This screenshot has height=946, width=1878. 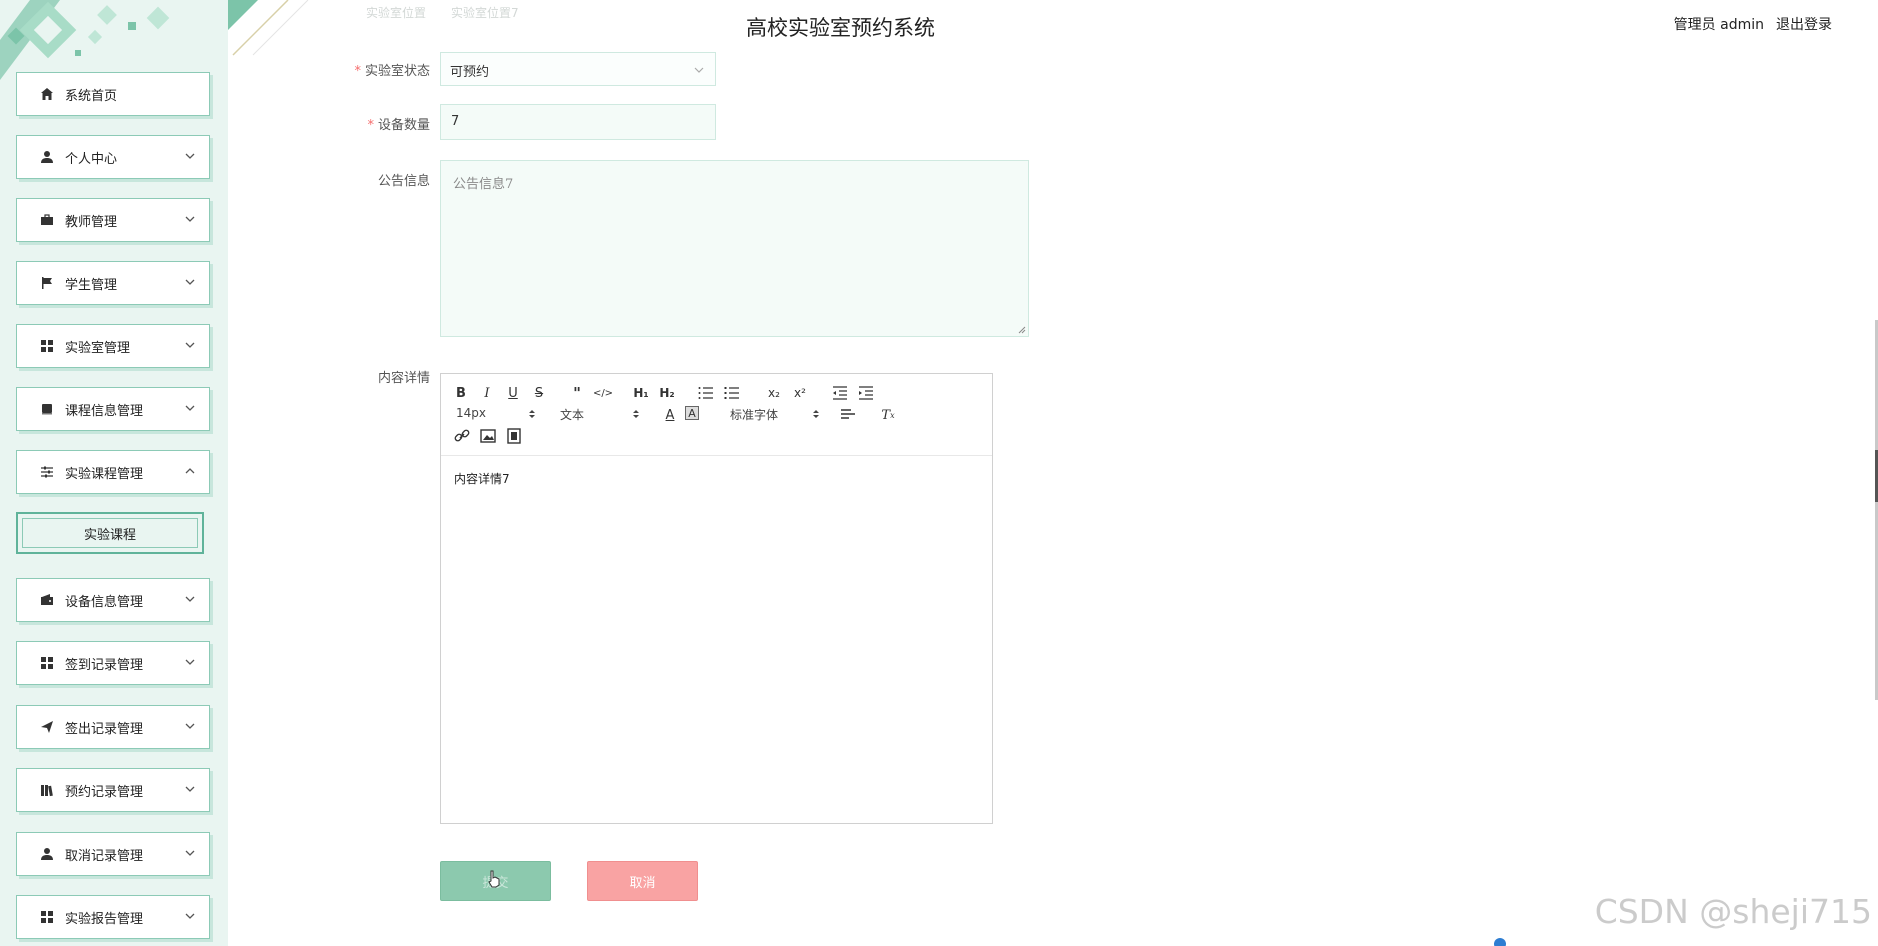 What do you see at coordinates (470, 72) in the screenshot?
I see `status-select-value: 可预约` at bounding box center [470, 72].